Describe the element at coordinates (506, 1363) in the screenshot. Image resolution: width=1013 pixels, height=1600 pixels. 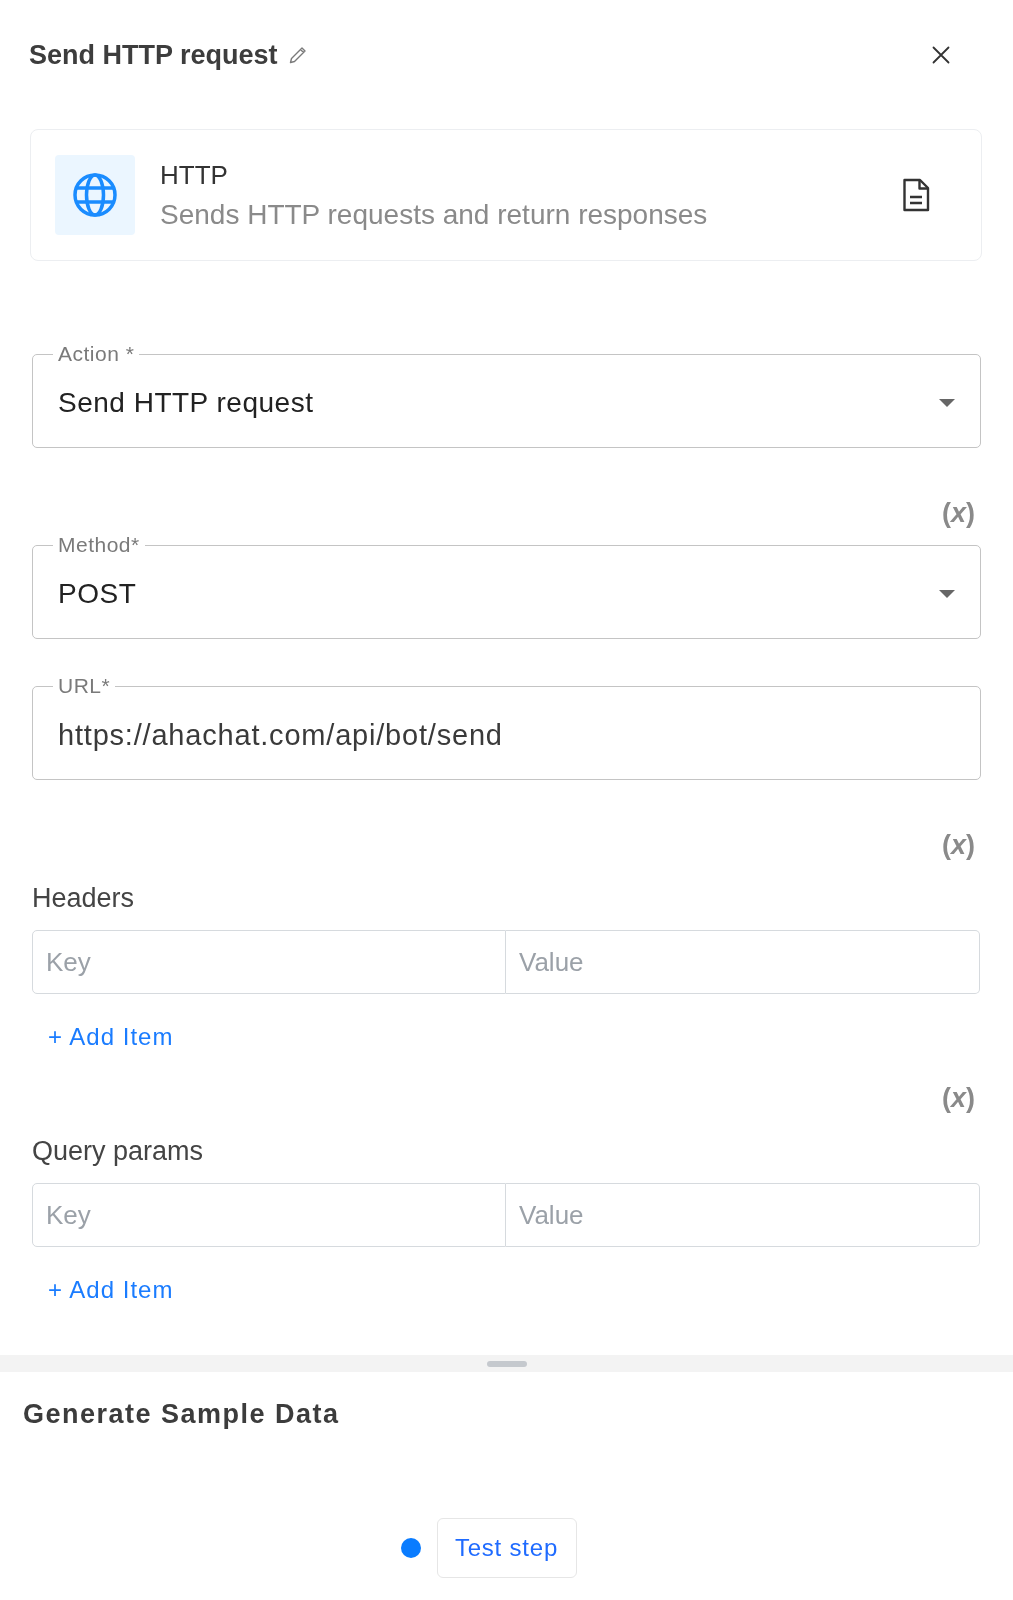
I see `drag-handle-icon` at that location.